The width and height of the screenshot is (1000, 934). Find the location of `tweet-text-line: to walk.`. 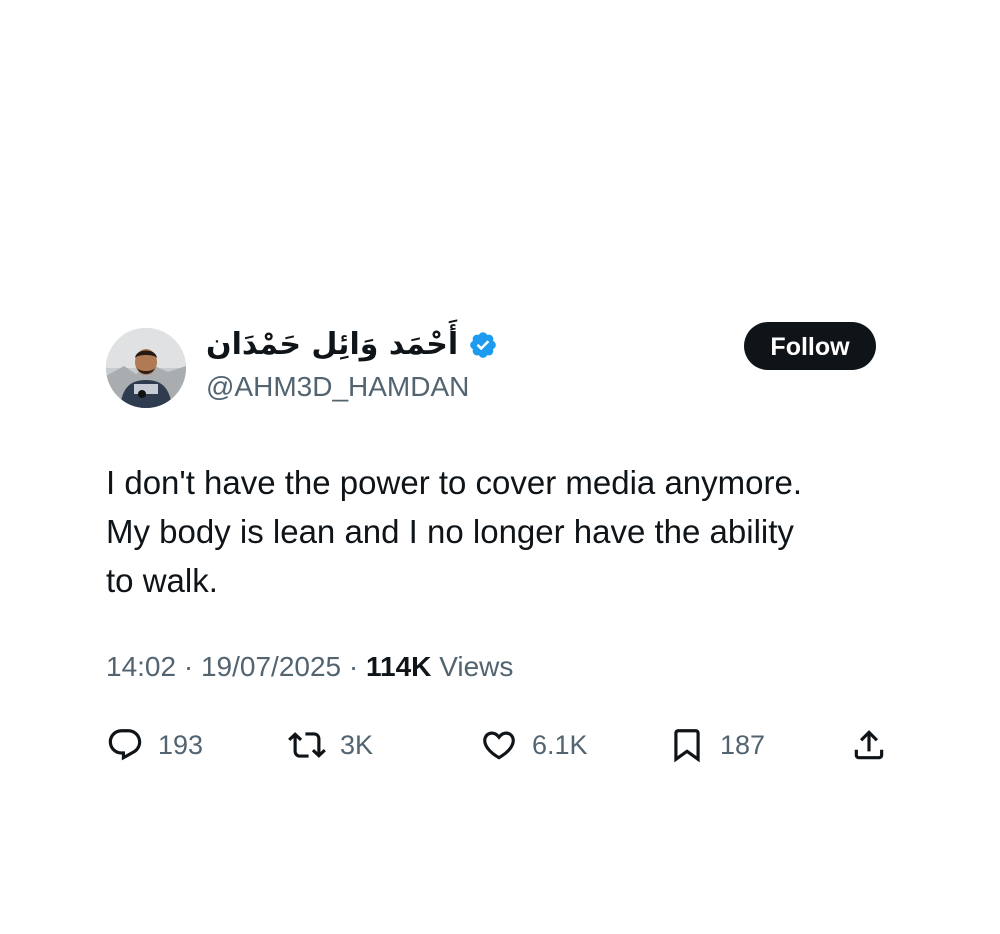

tweet-text-line: to walk. is located at coordinates (162, 580).